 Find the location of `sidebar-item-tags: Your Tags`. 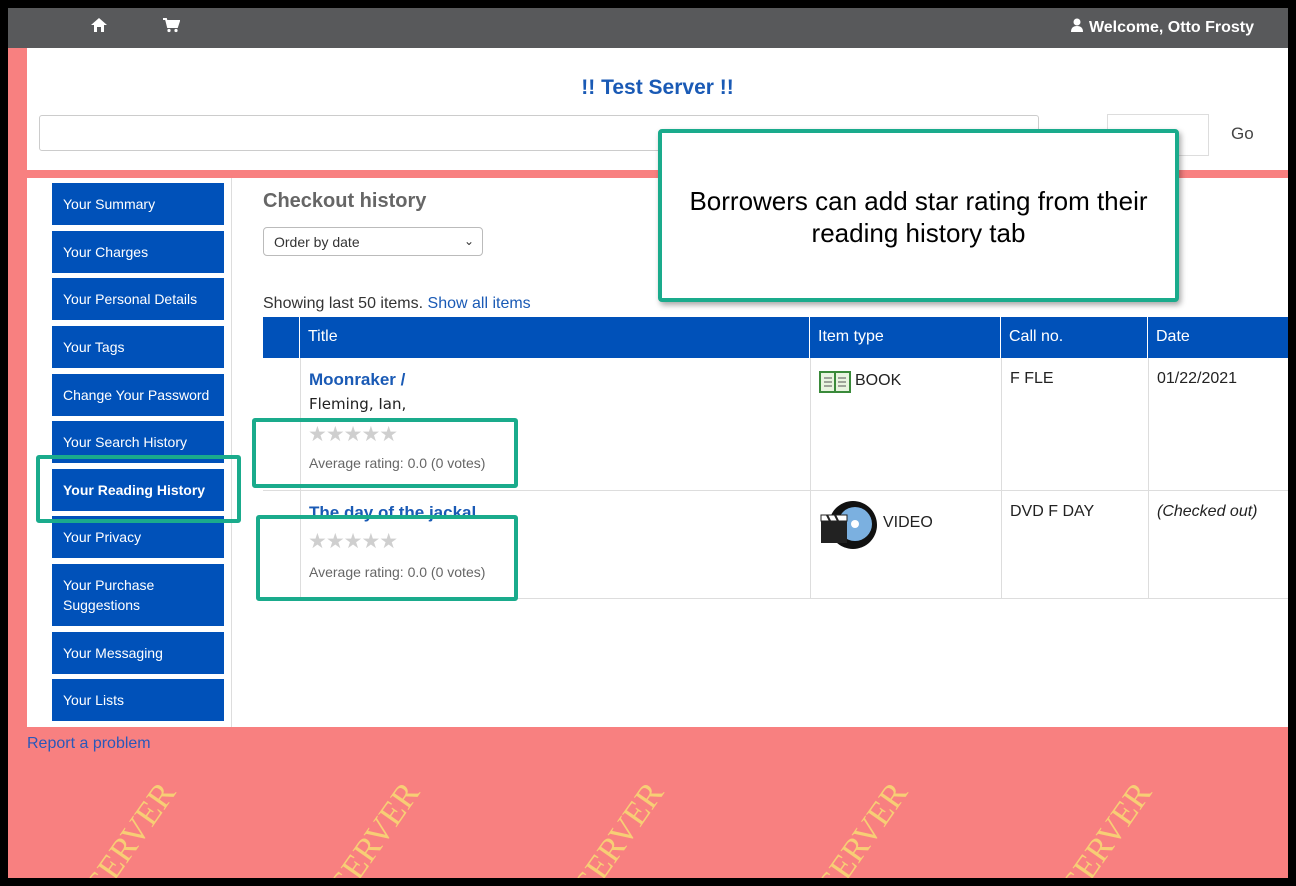

sidebar-item-tags: Your Tags is located at coordinates (138, 347).